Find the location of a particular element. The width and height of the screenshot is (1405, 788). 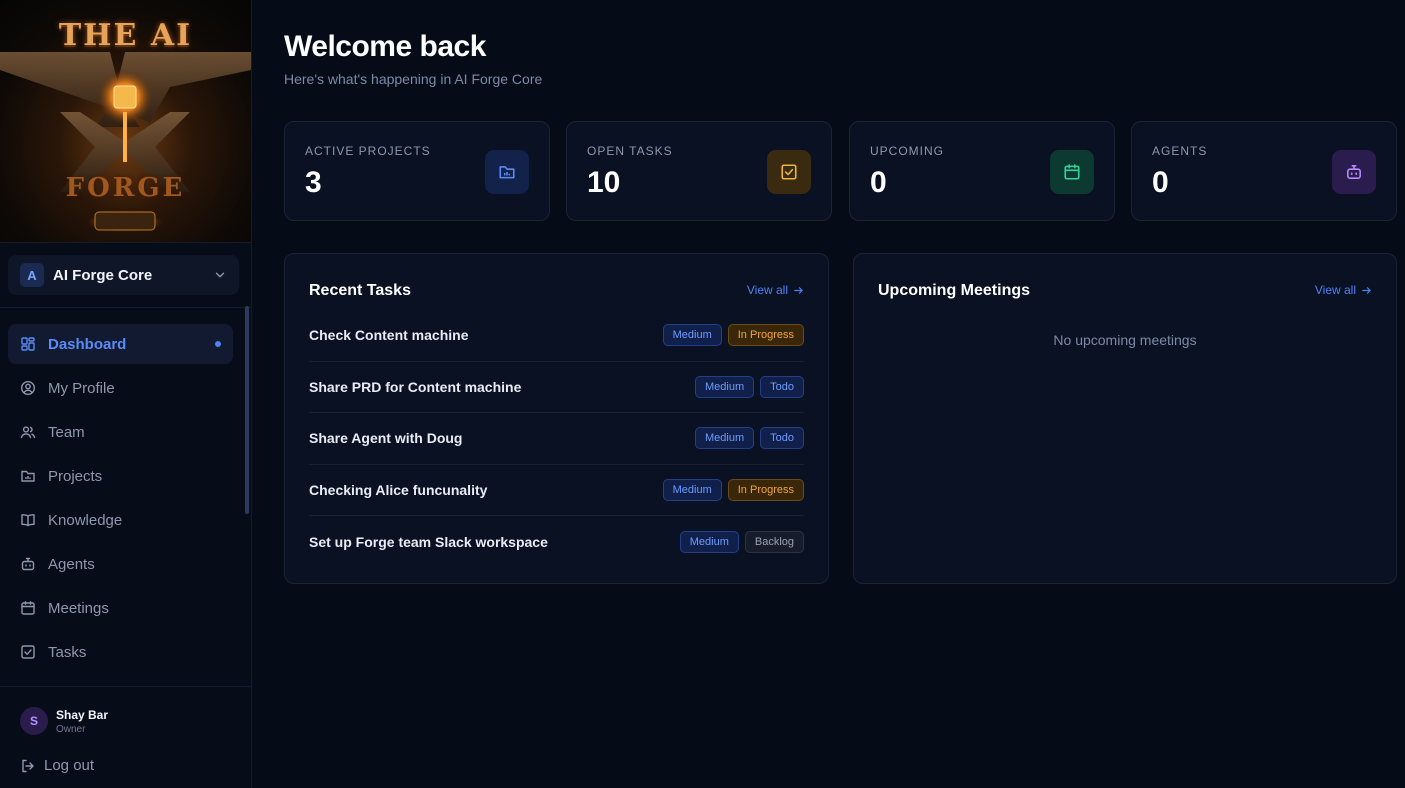

sidebar-item-knowledge: Knowledge is located at coordinates (120, 520).